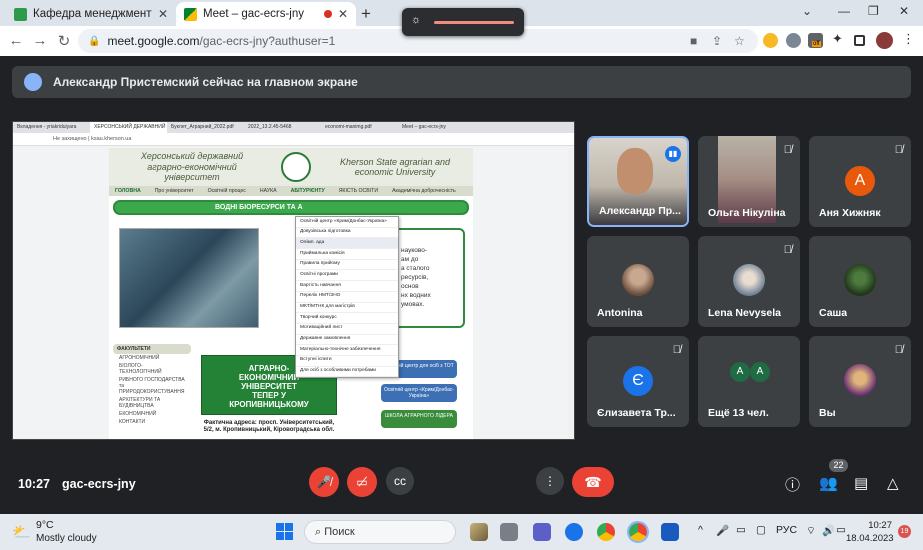 The image size is (923, 550). What do you see at coordinates (347, 340) in the screenshot?
I see `menu-item: Державне замовлення` at bounding box center [347, 340].